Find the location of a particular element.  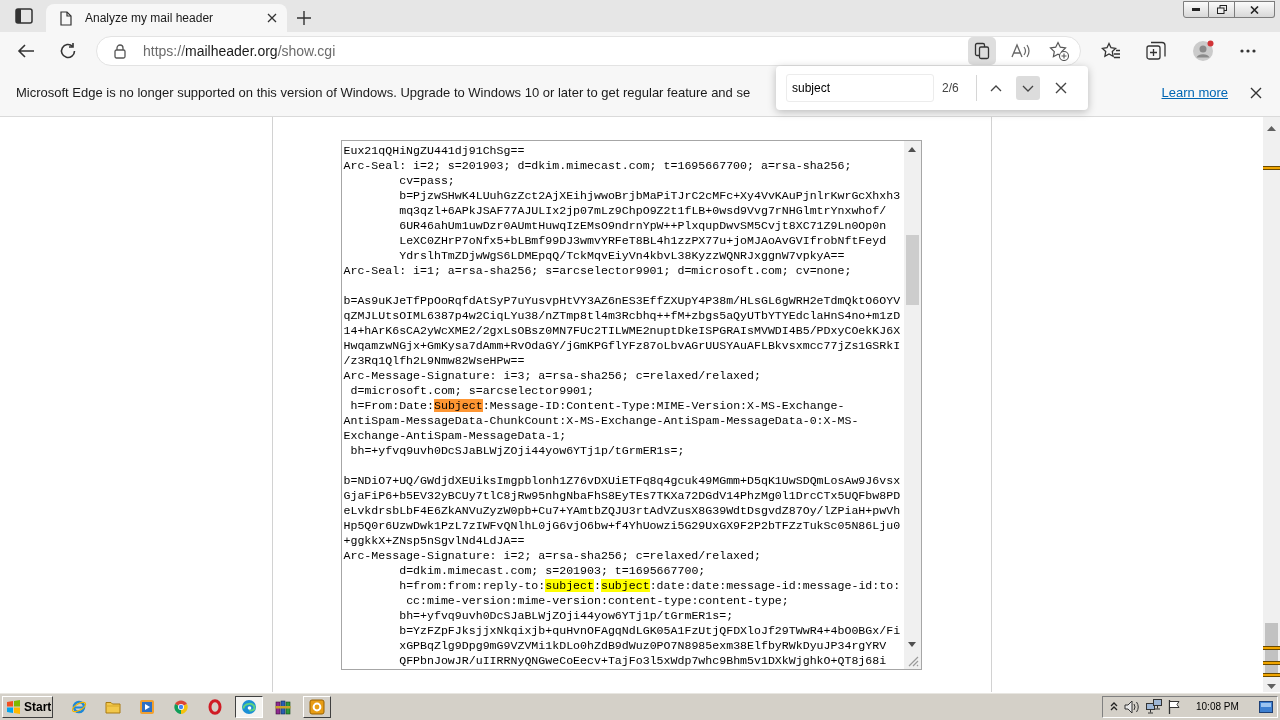

header-text: d=dkim.mimecast.com; s=201903; t=1695667700; is located at coordinates (552, 570).